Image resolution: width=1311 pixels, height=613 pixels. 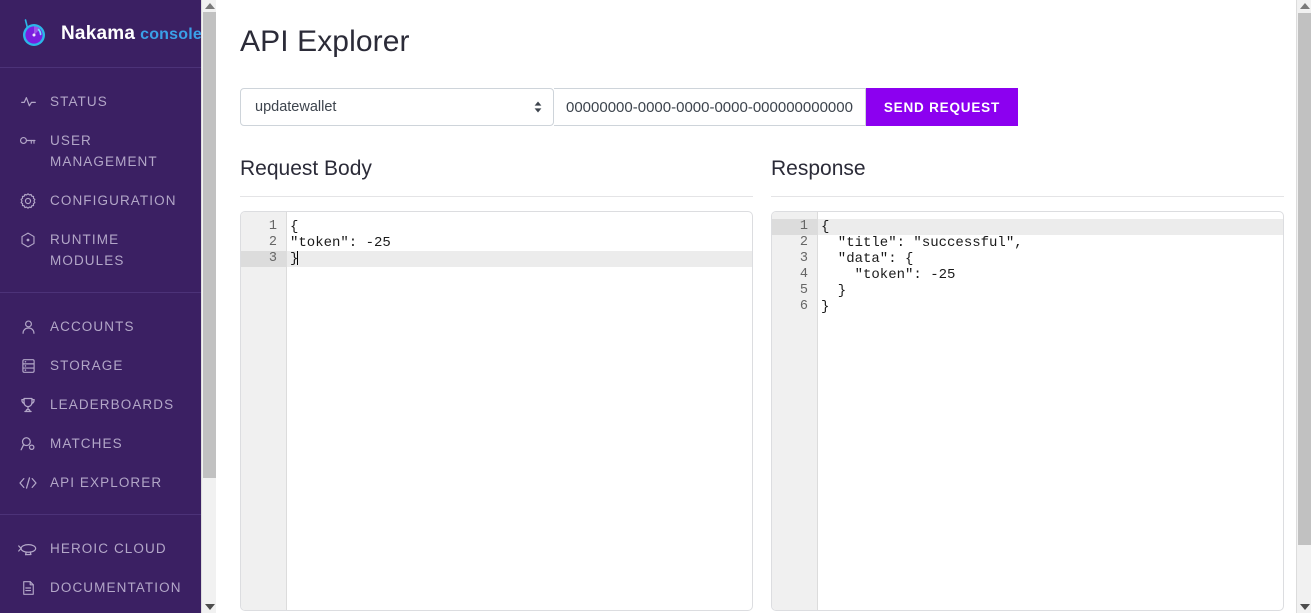 I want to click on page-title: API Explorer, so click(x=325, y=41).